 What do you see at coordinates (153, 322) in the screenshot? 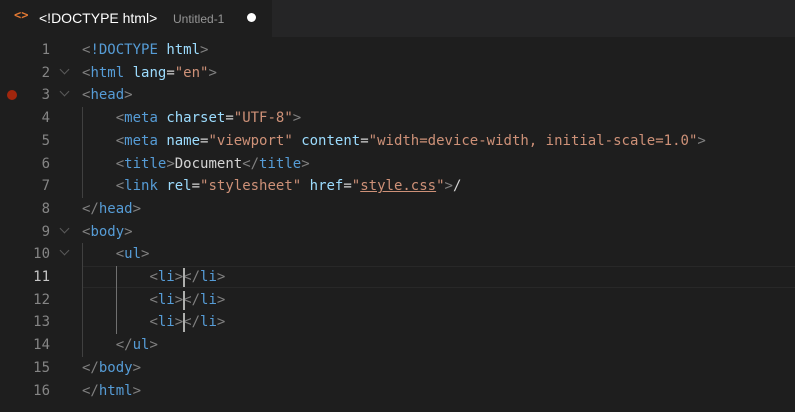
I see `code-text: <li></li>` at bounding box center [153, 322].